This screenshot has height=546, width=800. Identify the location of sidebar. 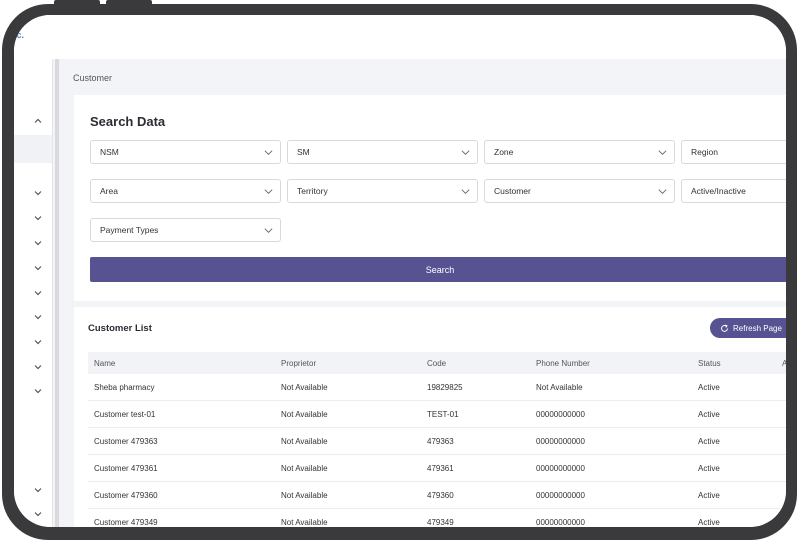
(33, 293).